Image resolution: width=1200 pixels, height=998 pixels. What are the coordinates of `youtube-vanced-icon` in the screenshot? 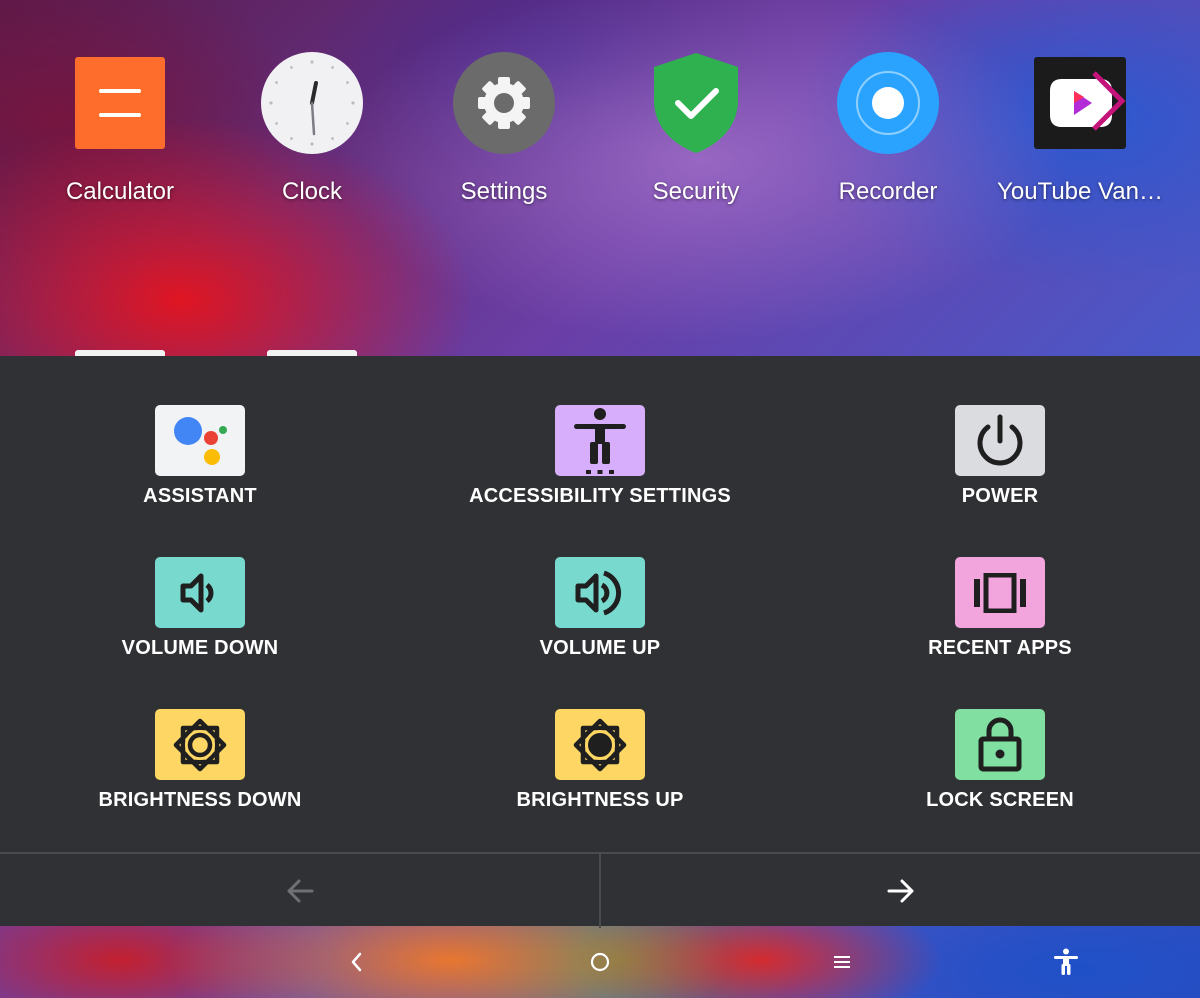 It's located at (1080, 103).